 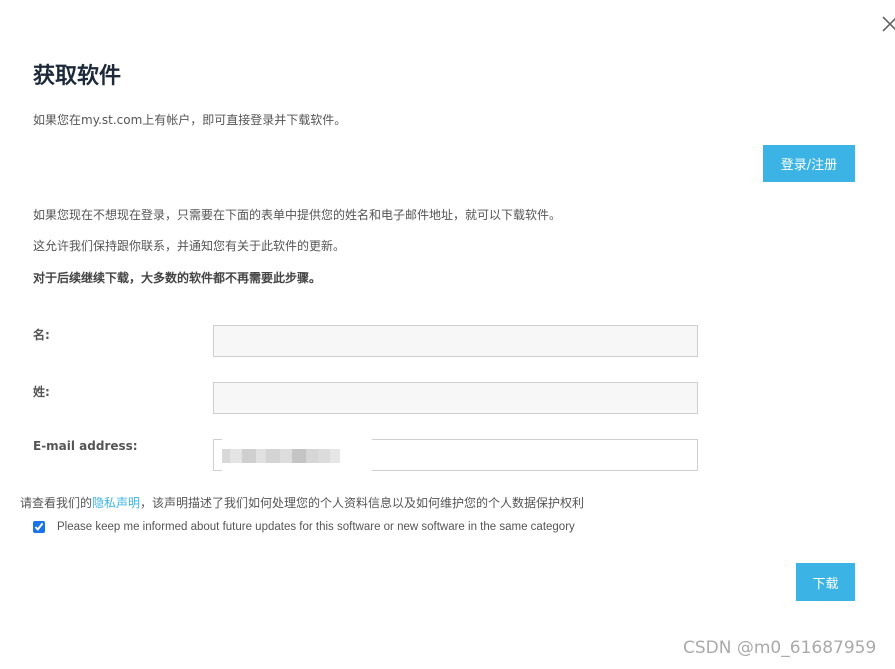 I want to click on email-redaction, so click(x=297, y=456).